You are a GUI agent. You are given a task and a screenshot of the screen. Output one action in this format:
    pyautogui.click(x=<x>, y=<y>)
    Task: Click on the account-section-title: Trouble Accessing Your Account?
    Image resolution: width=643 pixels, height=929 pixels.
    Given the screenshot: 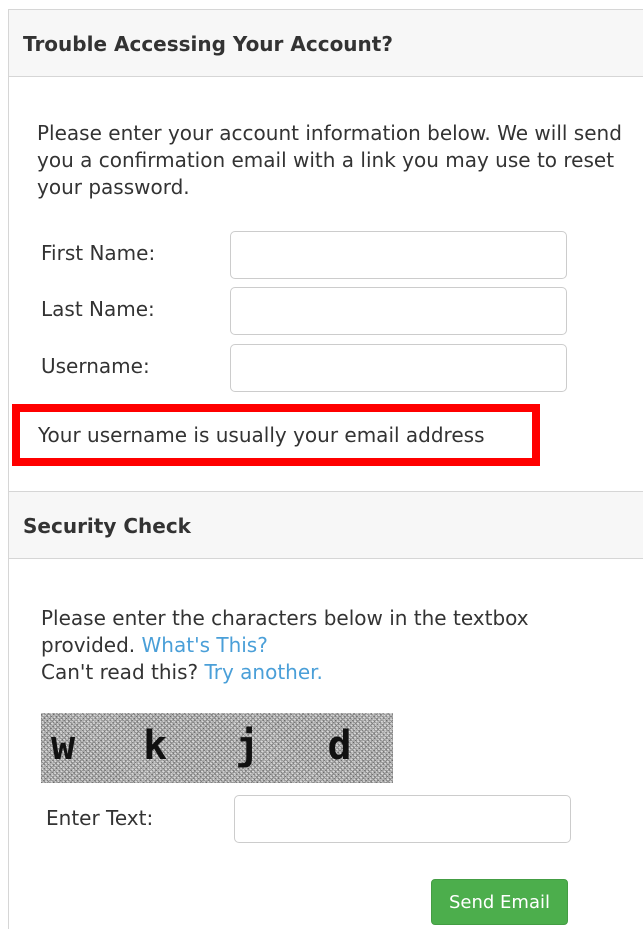 What is the action you would take?
    pyautogui.click(x=208, y=44)
    